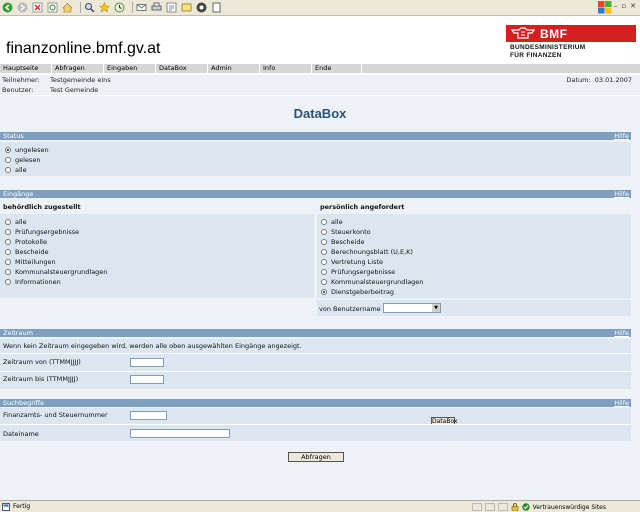 The image size is (640, 512). I want to click on nav-item-databox: DataBox, so click(182, 68).